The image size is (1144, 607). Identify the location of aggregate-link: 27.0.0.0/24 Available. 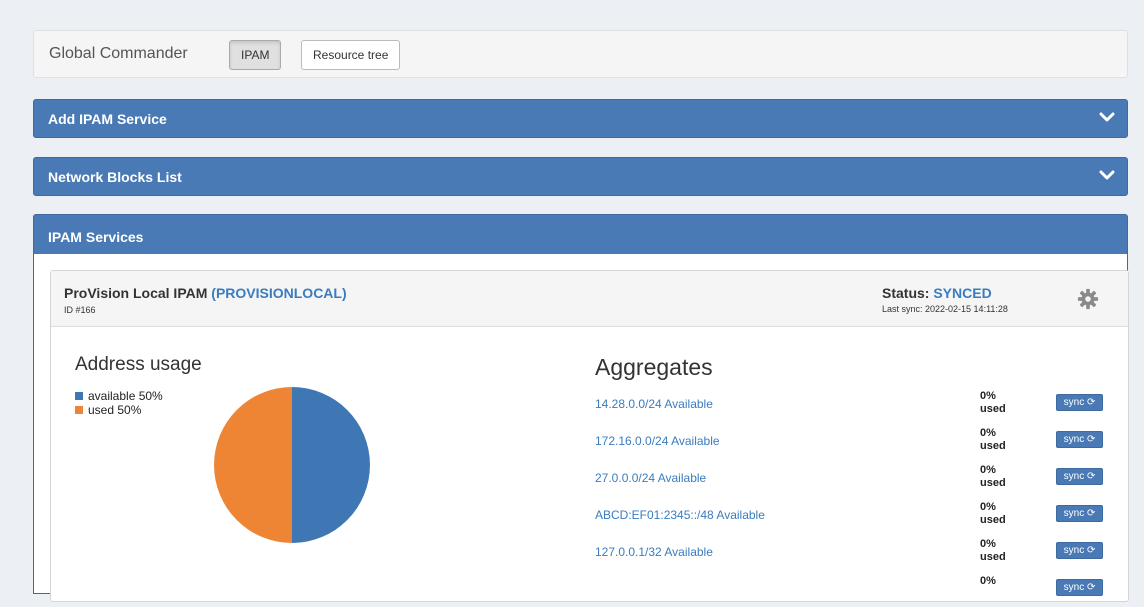
(650, 478).